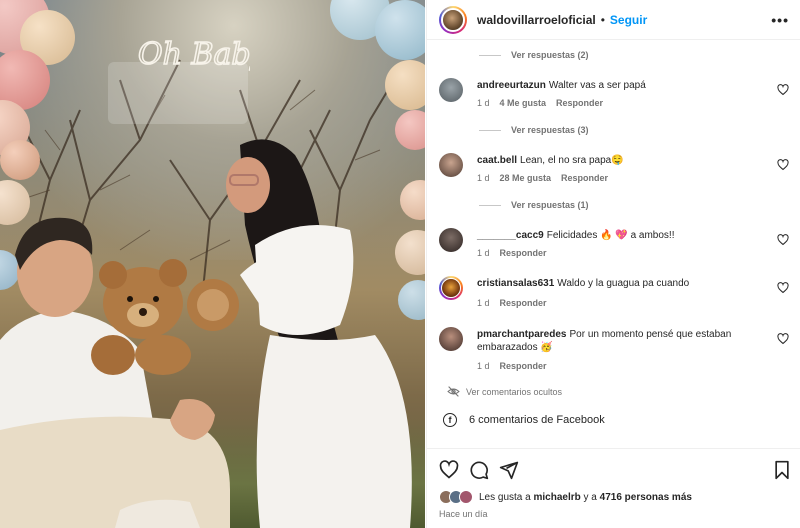  I want to click on more-horizontal-icon: •••, so click(780, 20).